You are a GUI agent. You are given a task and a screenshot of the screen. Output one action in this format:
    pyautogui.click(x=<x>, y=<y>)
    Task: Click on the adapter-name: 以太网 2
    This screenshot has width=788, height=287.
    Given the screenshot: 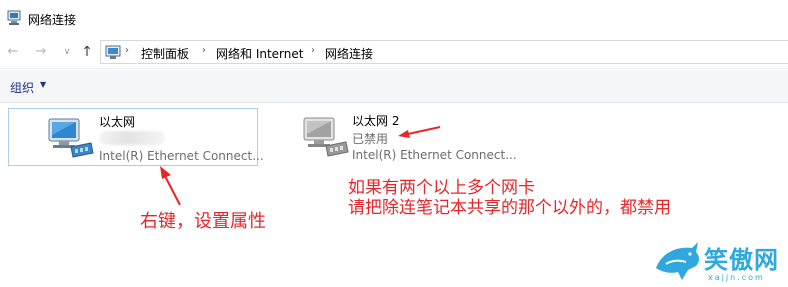 What is the action you would take?
    pyautogui.click(x=376, y=121)
    